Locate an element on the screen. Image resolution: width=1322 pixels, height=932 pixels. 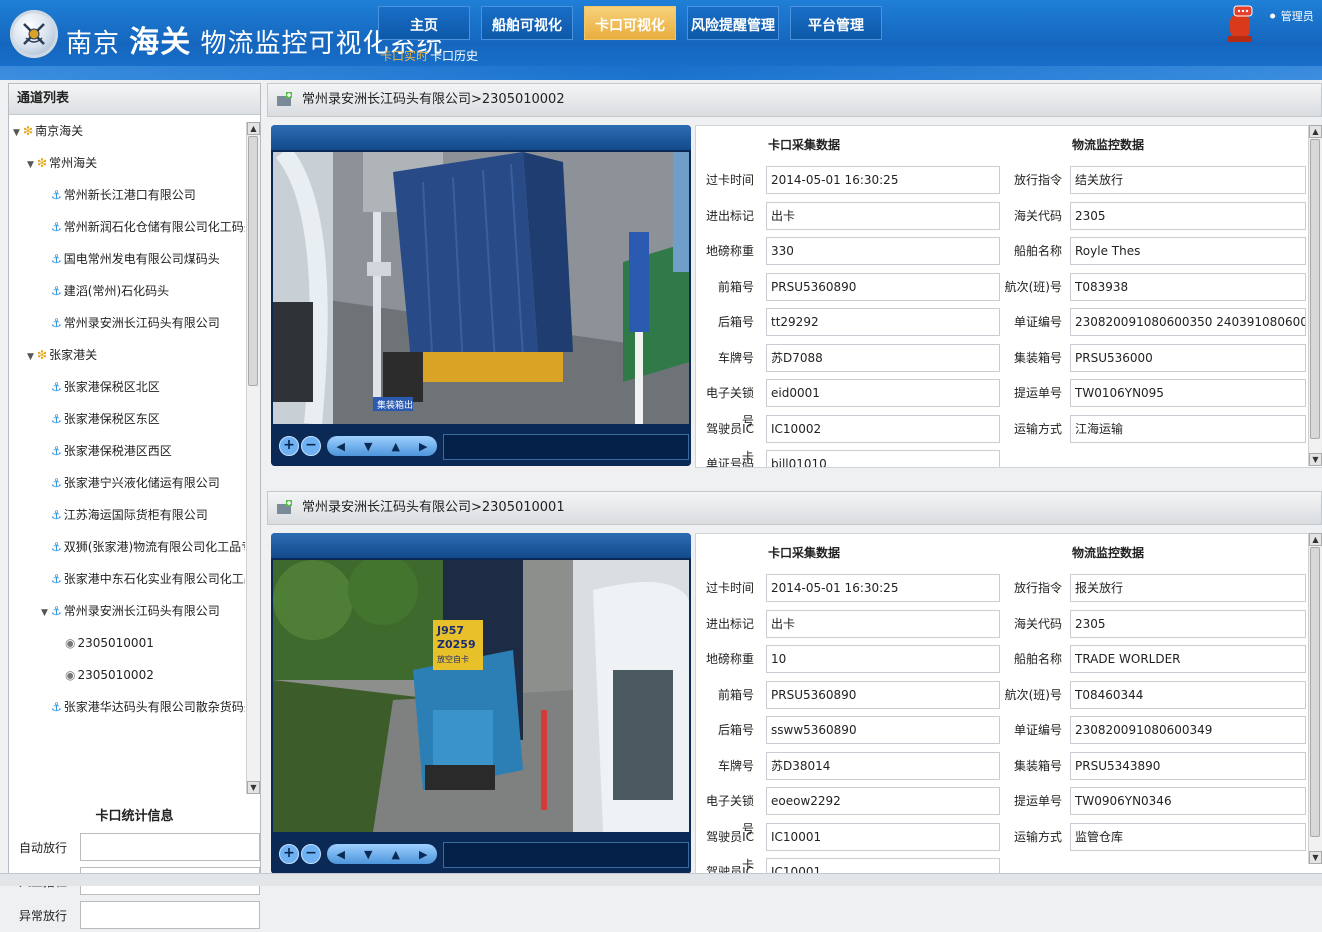
field-value: bill01010 is located at coordinates (883, 458).